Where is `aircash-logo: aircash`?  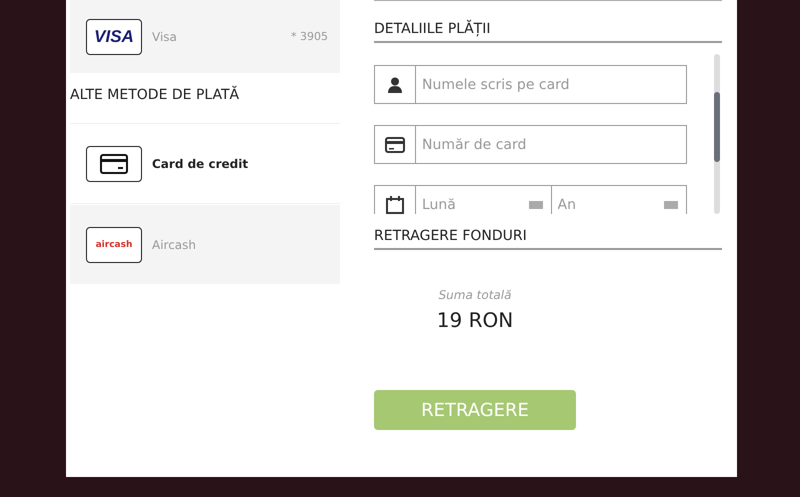 aircash-logo: aircash is located at coordinates (114, 244).